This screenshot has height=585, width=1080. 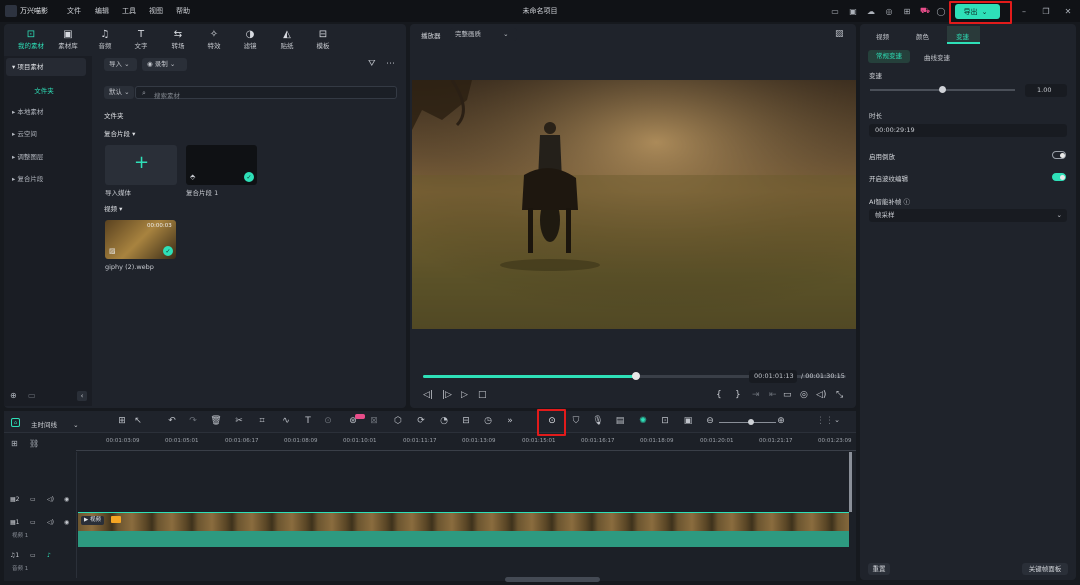 What do you see at coordinates (688, 421) in the screenshot?
I see `subtitle-icon: ▣` at bounding box center [688, 421].